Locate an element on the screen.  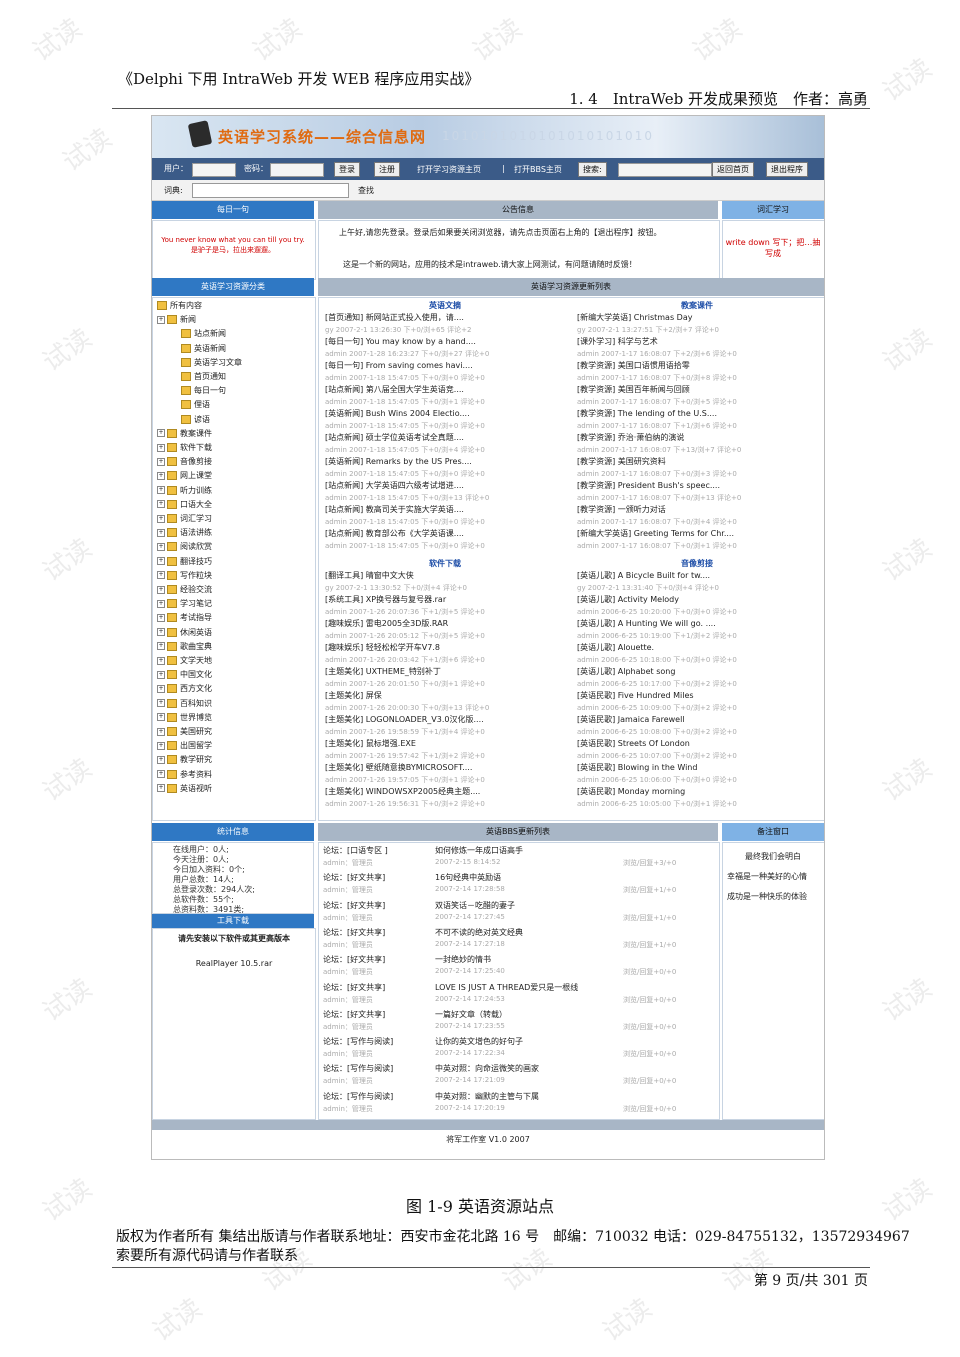
news-title-link: [趣味娱乐] 雷电2005全3D版.RAR is located at coordinates (445, 624).